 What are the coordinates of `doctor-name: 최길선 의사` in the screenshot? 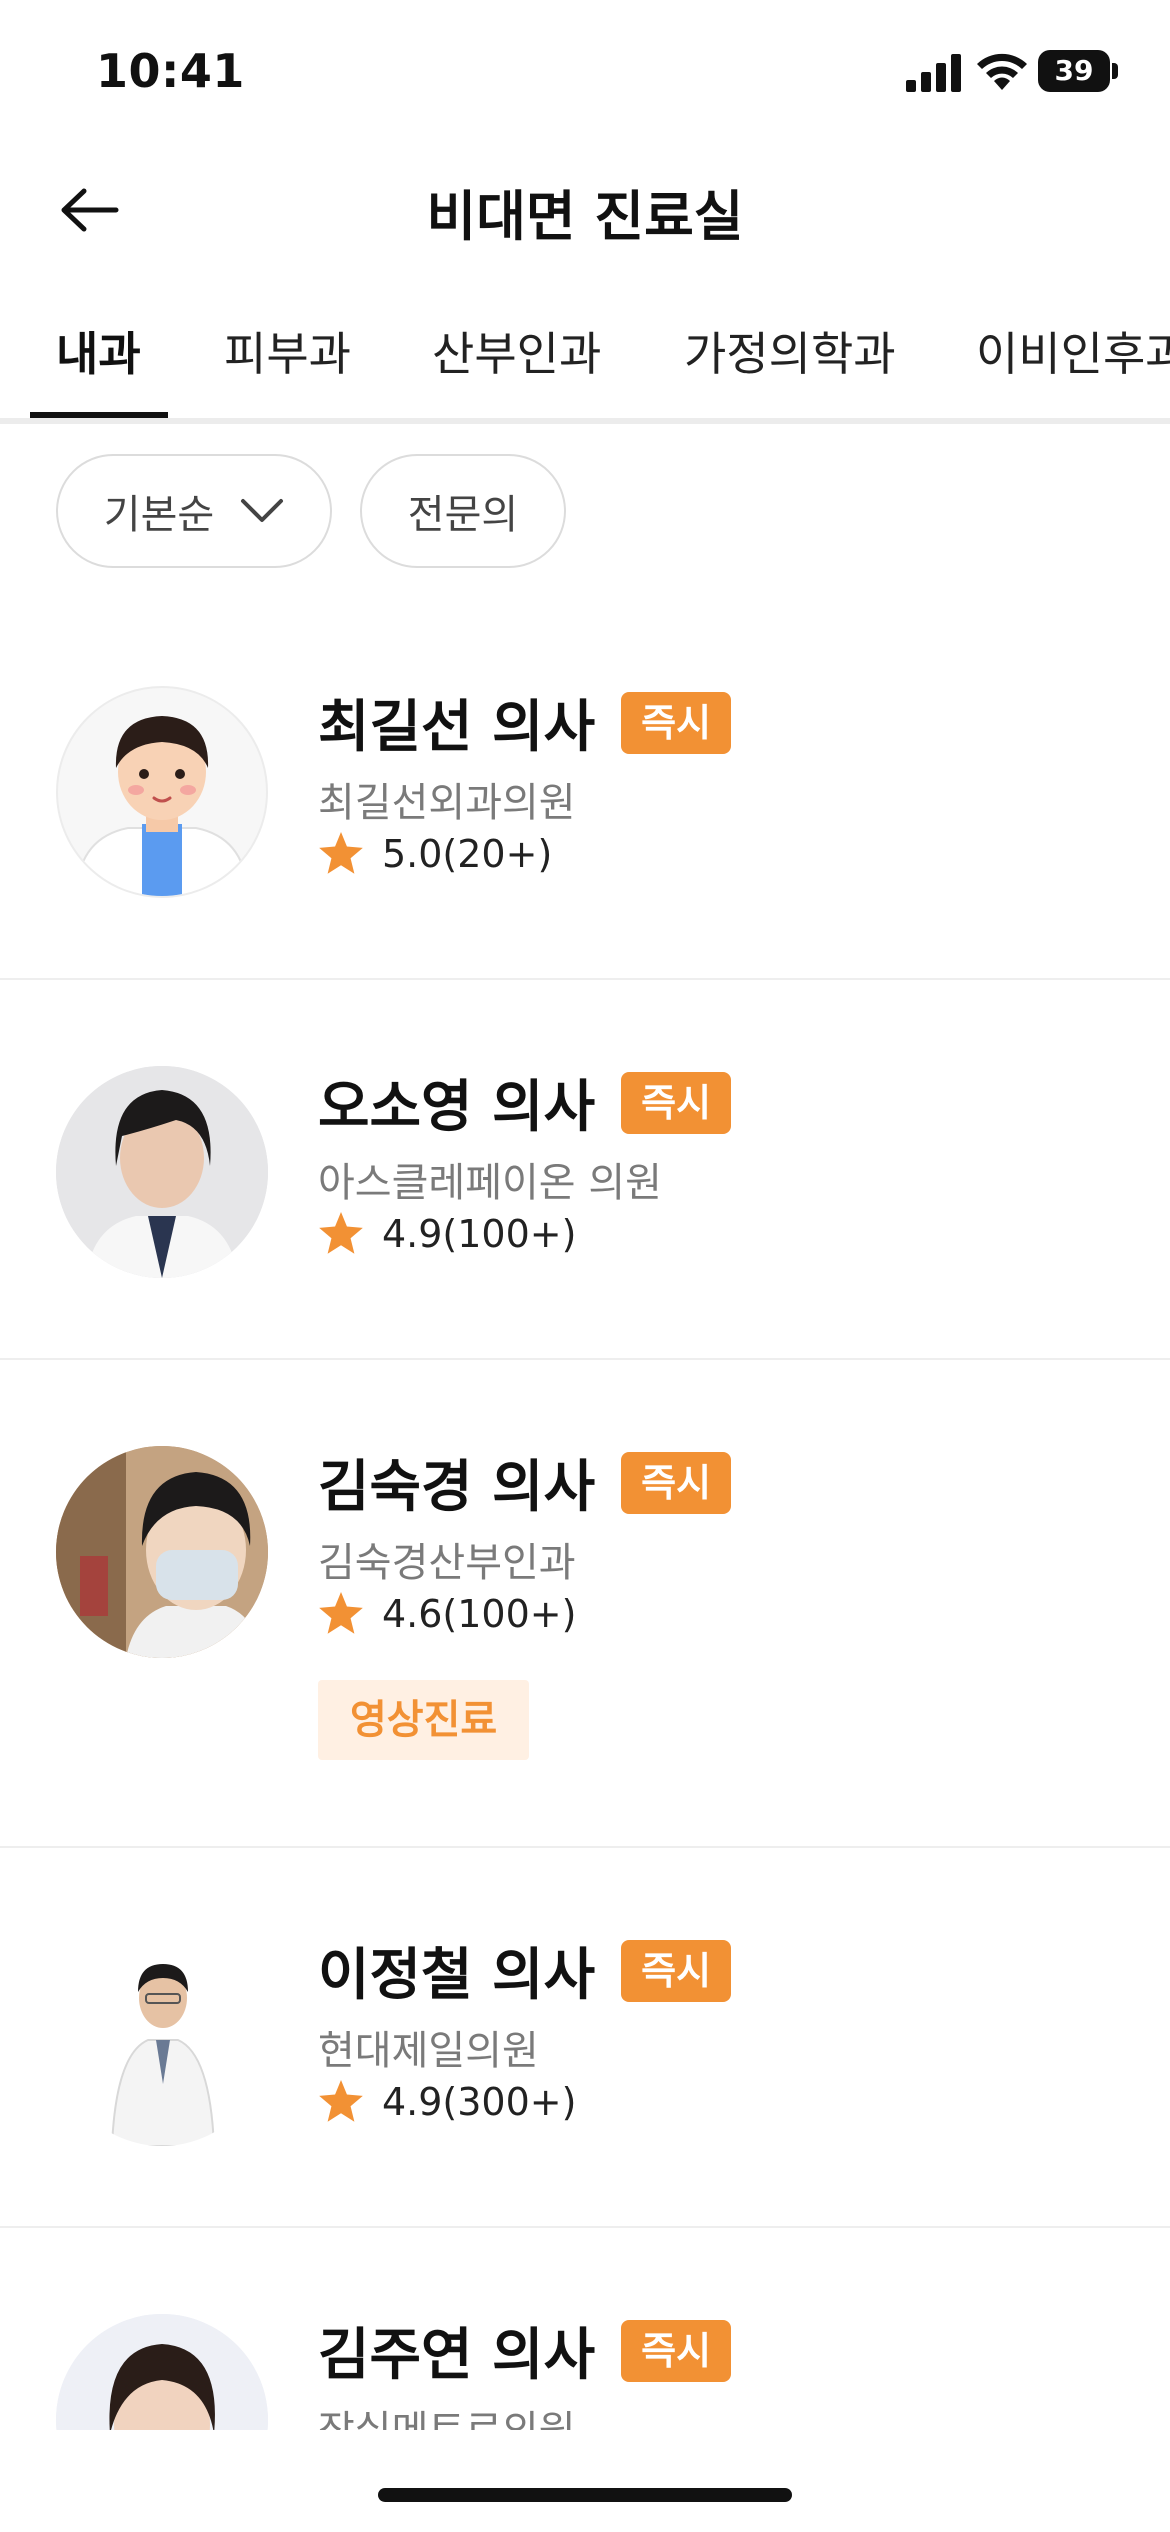 It's located at (457, 727).